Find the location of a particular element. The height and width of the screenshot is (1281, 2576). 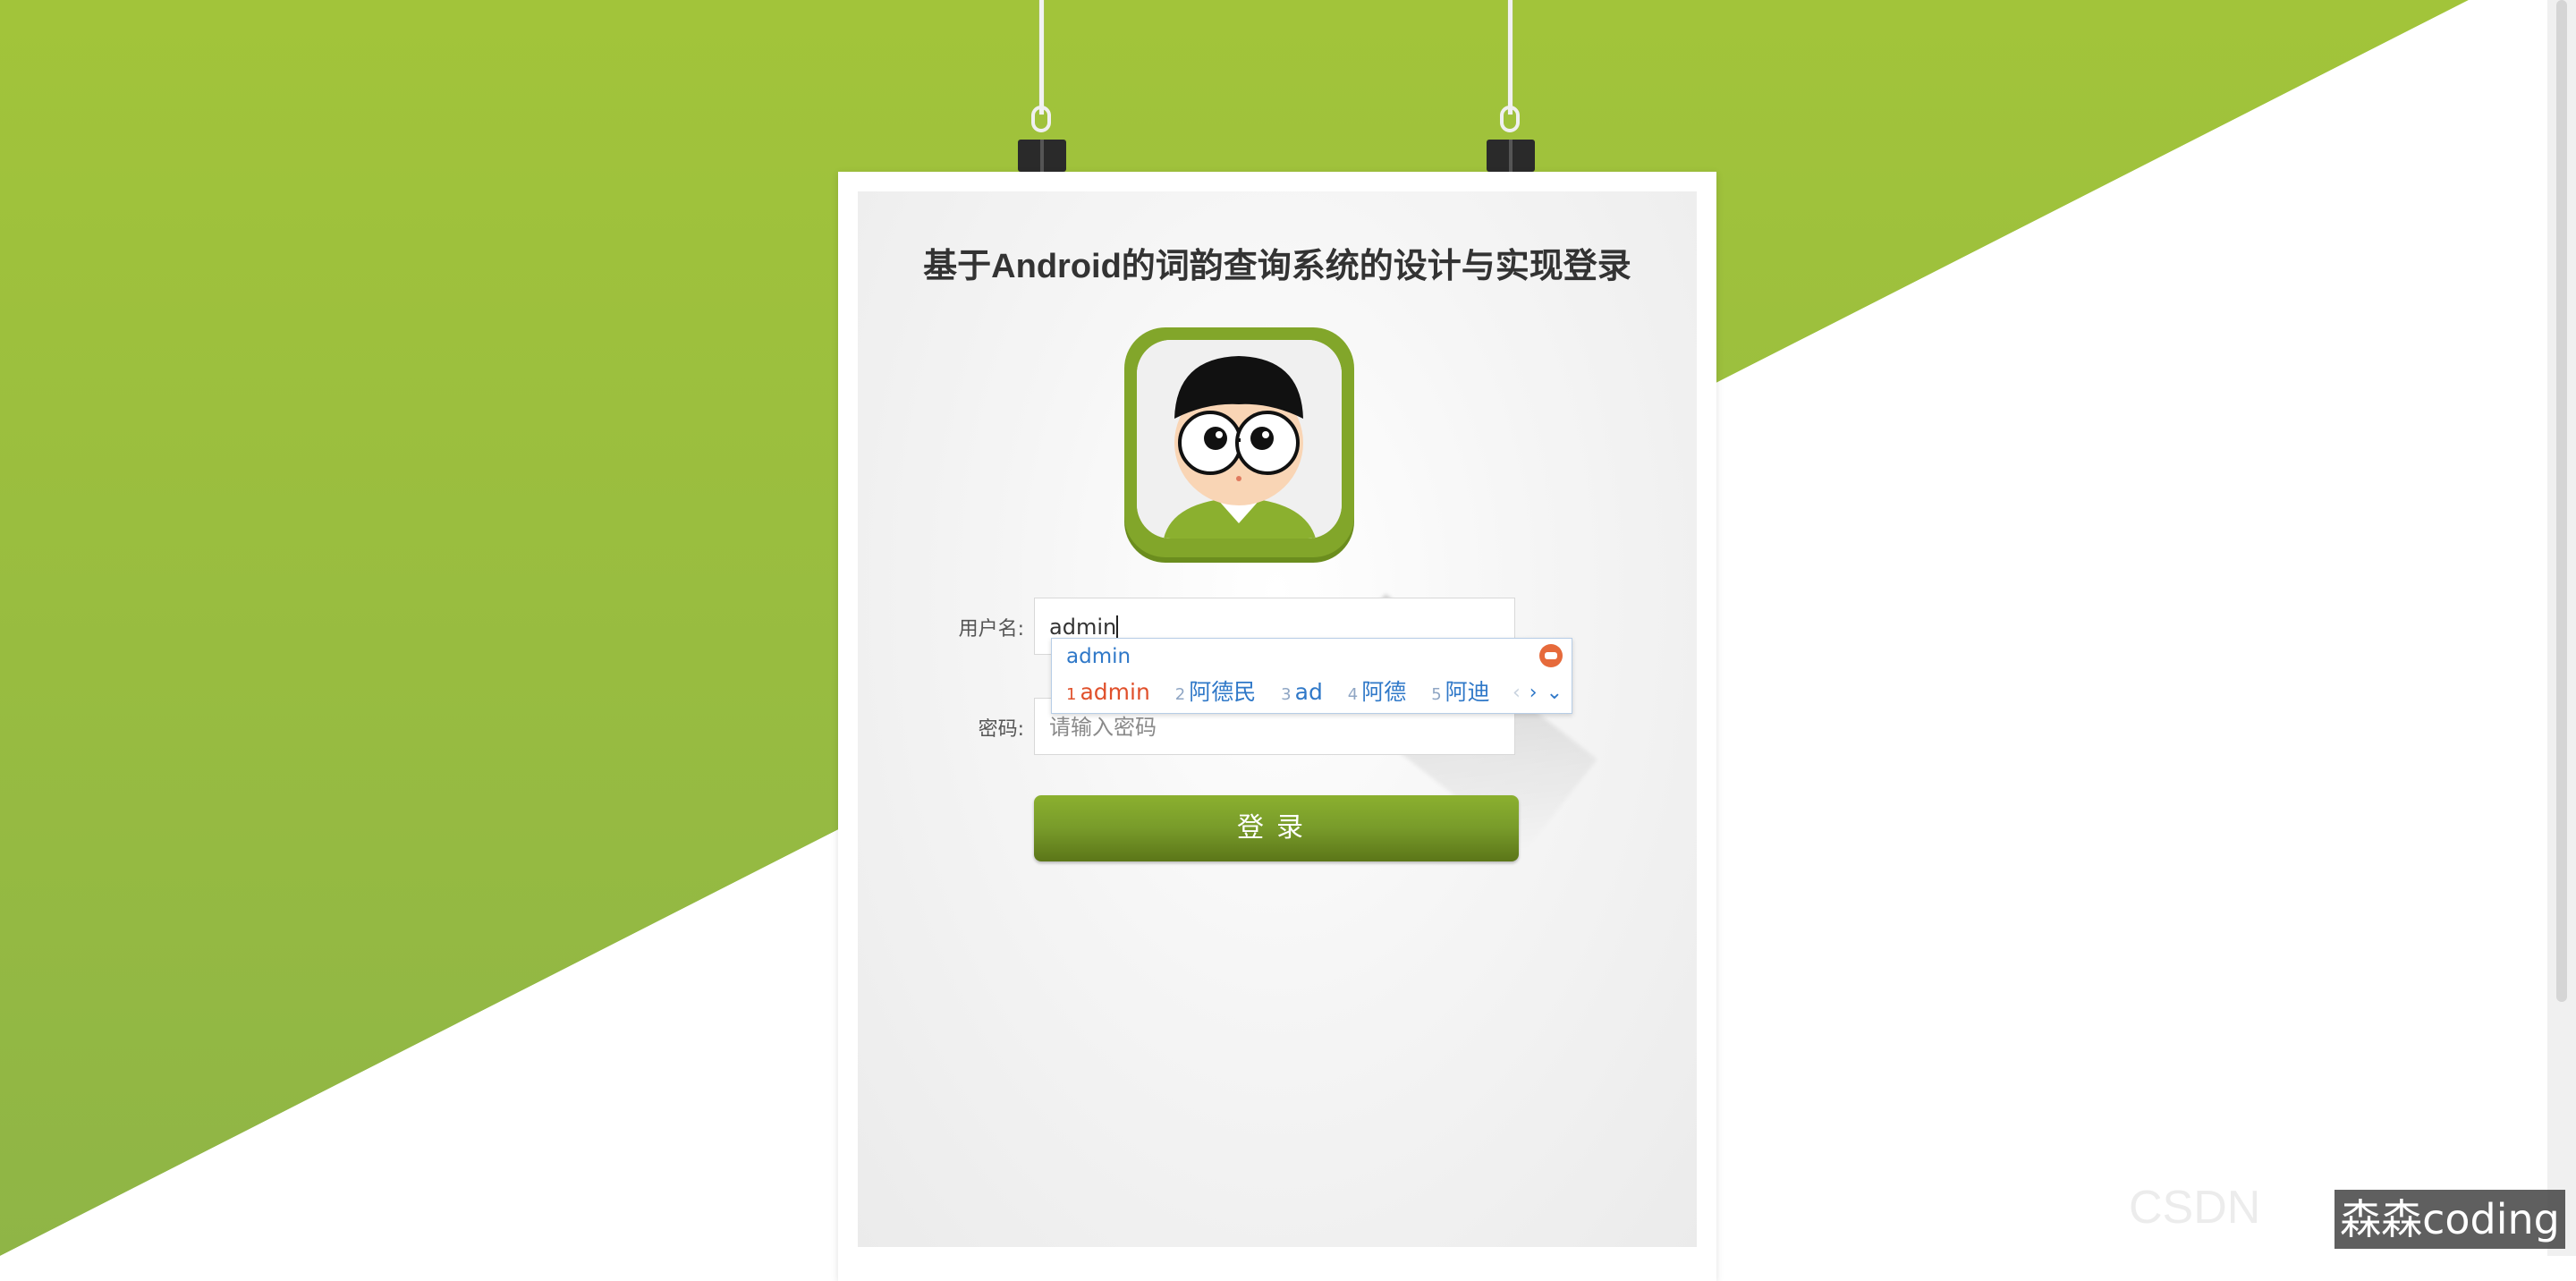

chevron-down-icon: ⌄ is located at coordinates (1554, 693).